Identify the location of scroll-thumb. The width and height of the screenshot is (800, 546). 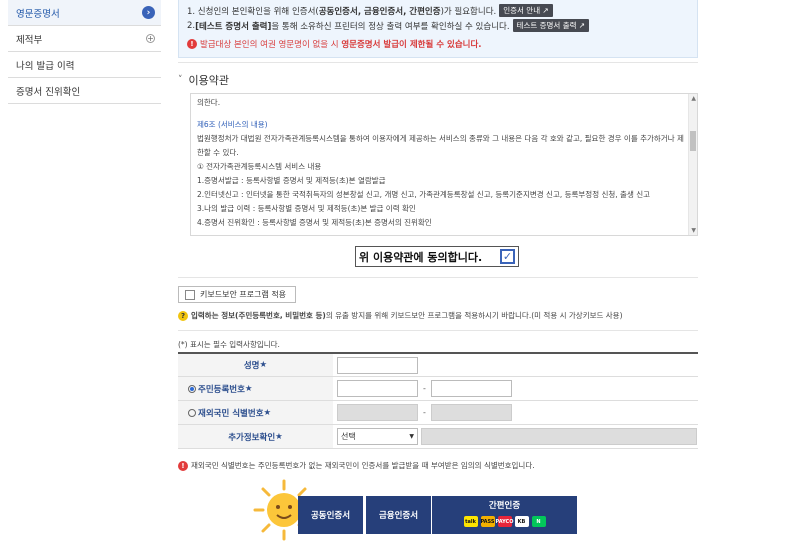
(693, 141).